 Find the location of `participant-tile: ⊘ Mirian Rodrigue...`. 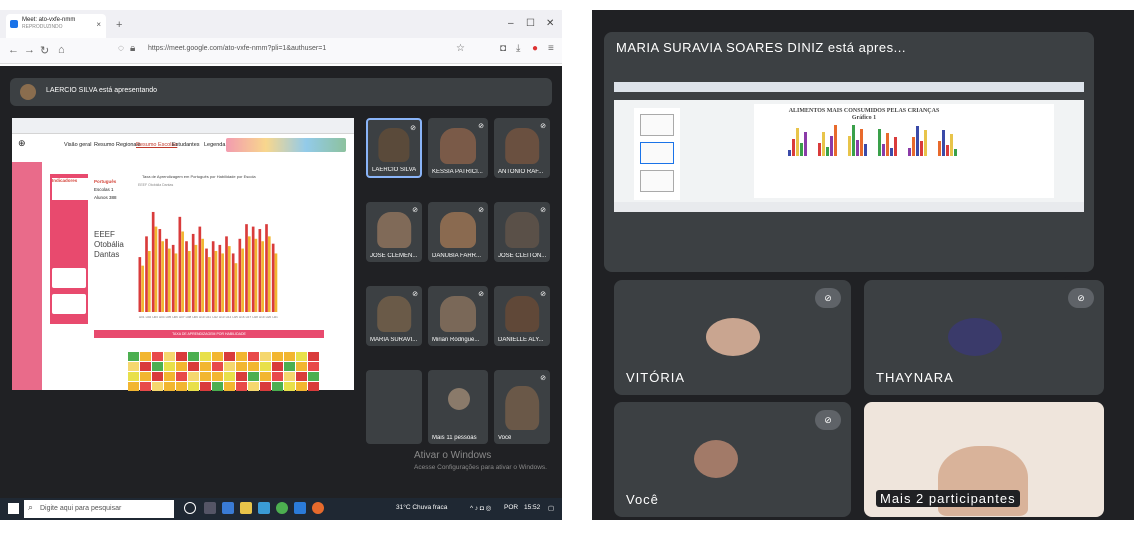

participant-tile: ⊘ Mirian Rodrigue... is located at coordinates (458, 316).